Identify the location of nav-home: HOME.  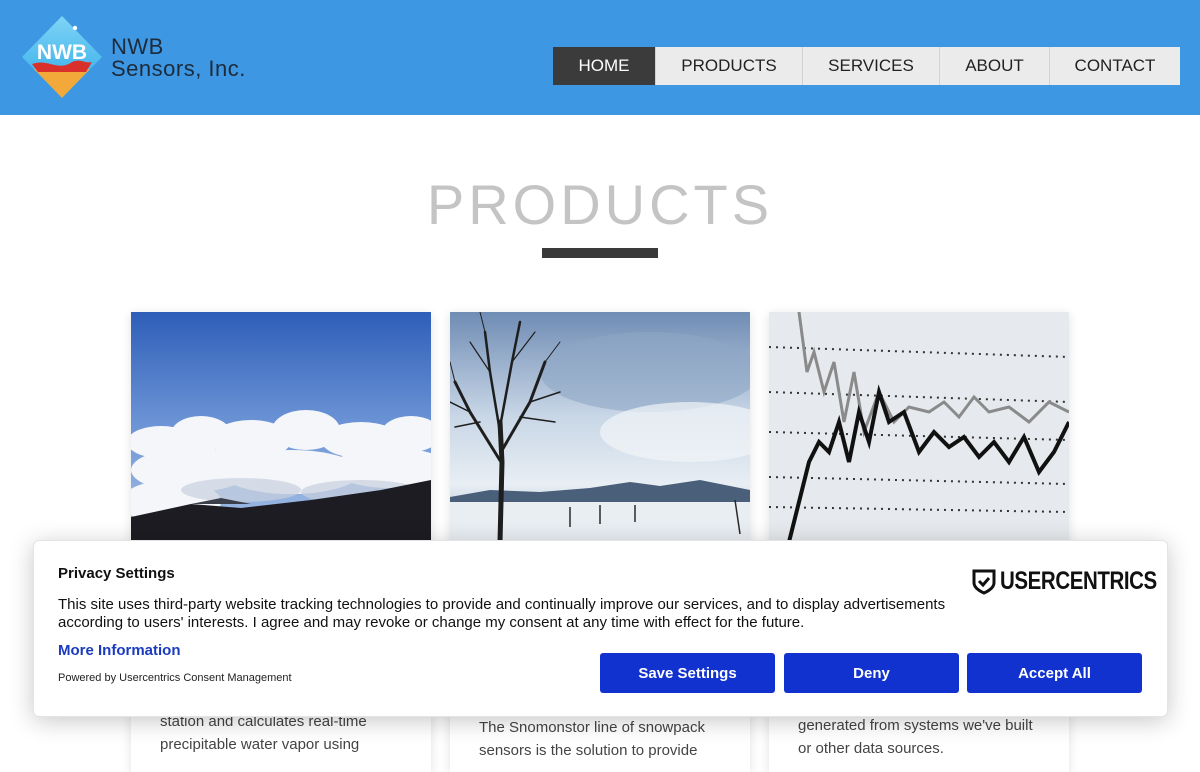
(604, 66).